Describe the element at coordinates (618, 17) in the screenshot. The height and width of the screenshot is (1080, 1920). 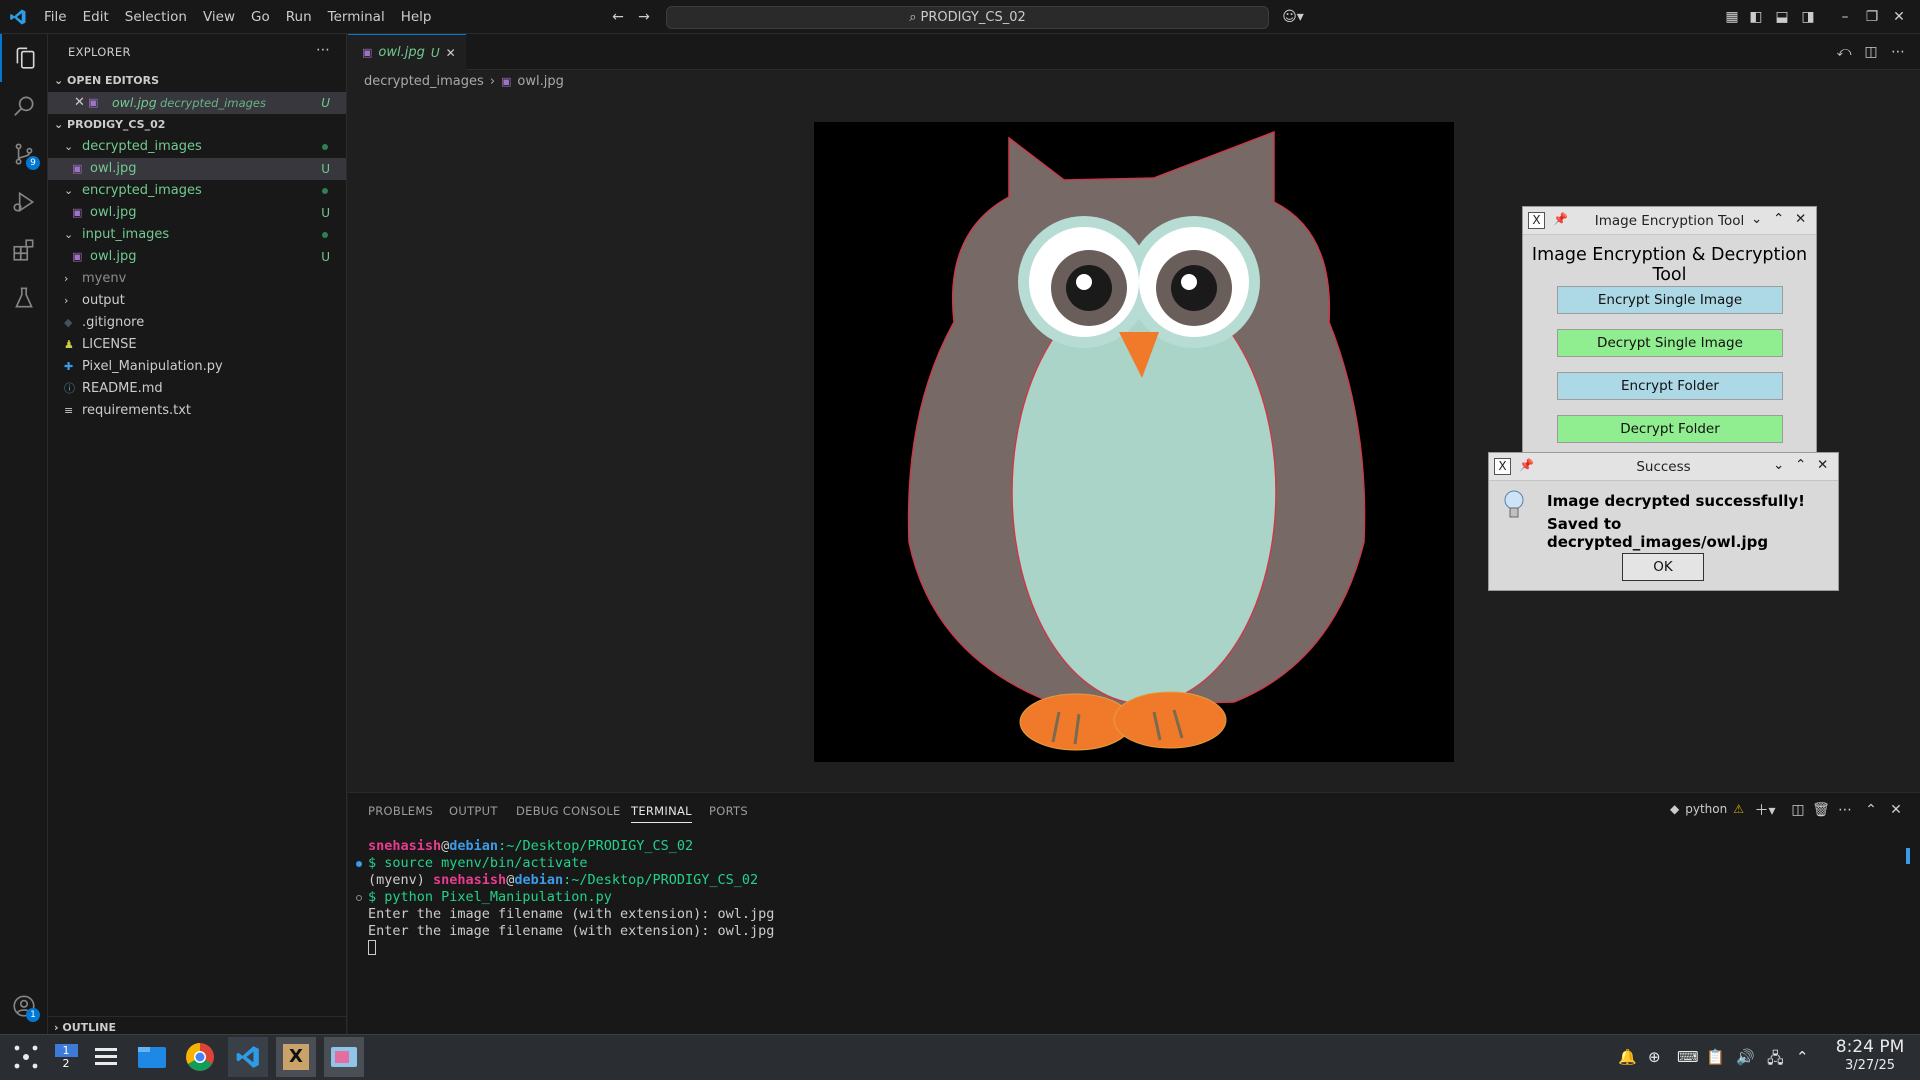
I see `back-arrow-icon: ←` at that location.